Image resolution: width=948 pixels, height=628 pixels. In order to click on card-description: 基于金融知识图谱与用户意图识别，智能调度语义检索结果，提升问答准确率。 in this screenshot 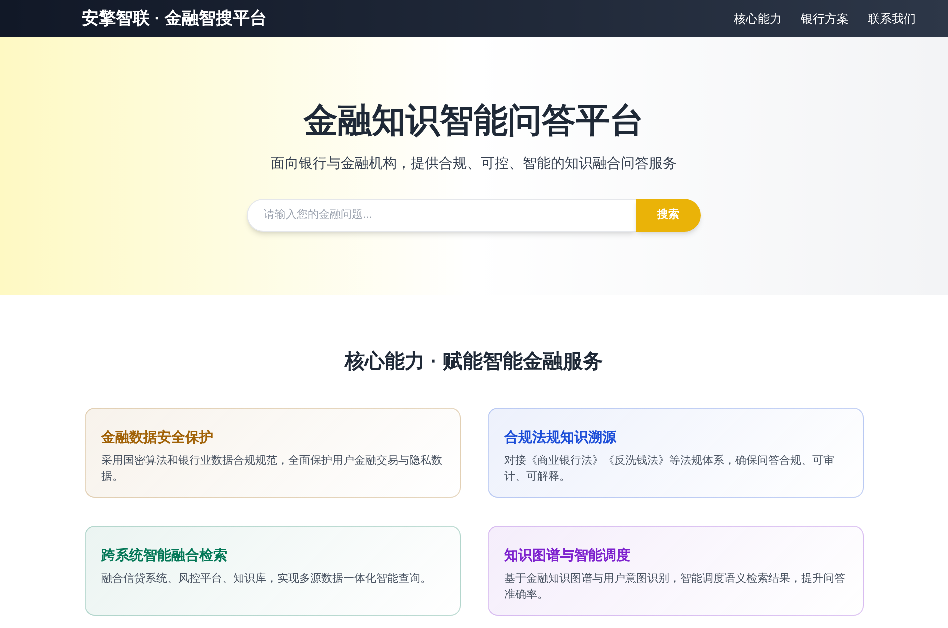, I will do `click(675, 587)`.